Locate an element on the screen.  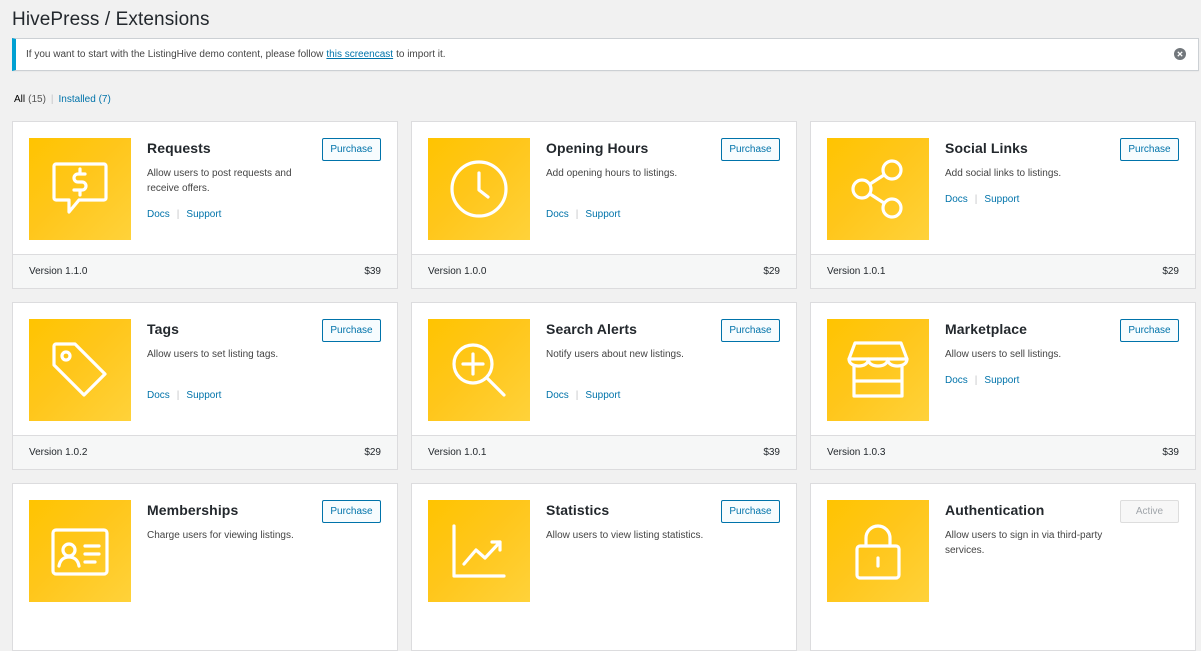
dismiss-icon is located at coordinates (1180, 54).